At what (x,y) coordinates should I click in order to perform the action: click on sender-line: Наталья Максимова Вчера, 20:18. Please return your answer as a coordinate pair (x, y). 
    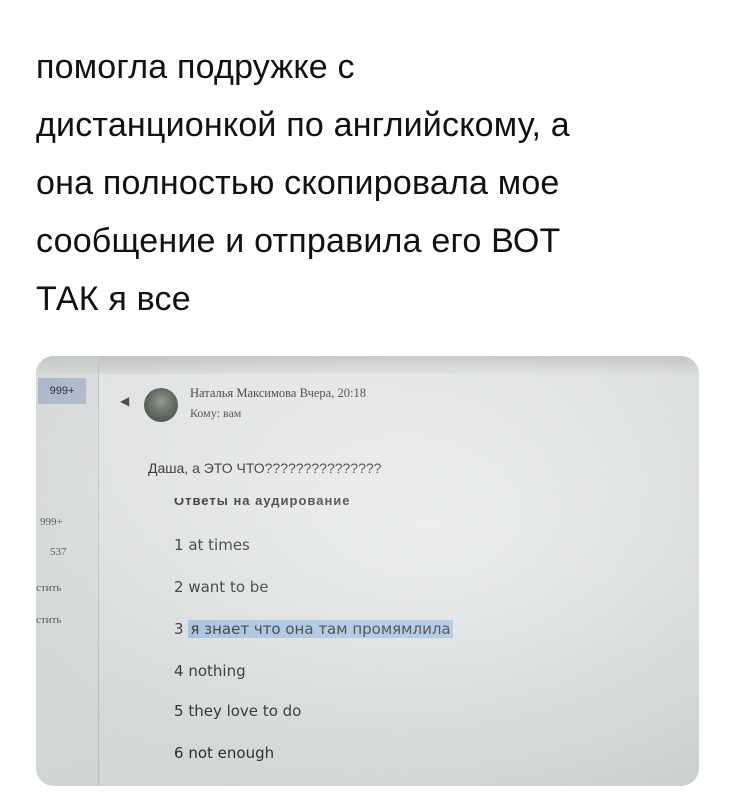
    Looking at the image, I should click on (278, 393).